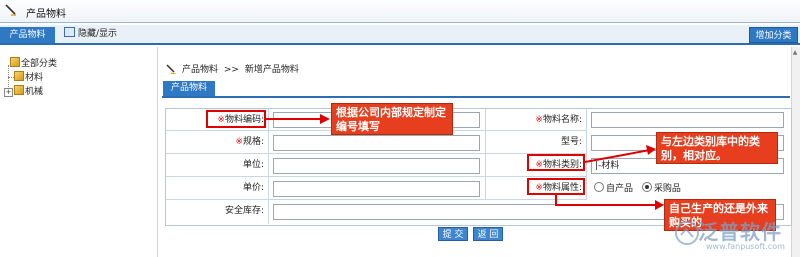  Describe the element at coordinates (717, 148) in the screenshot. I see `category-annotation: 与左边类别库中的类别，相对应。` at that location.